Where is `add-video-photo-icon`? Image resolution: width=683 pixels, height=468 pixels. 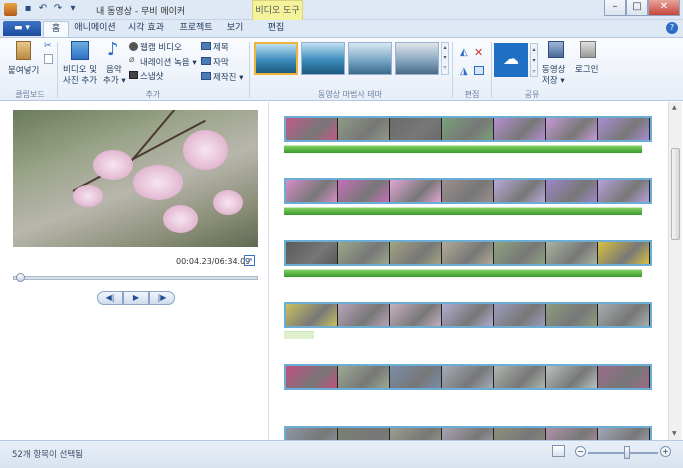 add-video-photo-icon is located at coordinates (80, 50).